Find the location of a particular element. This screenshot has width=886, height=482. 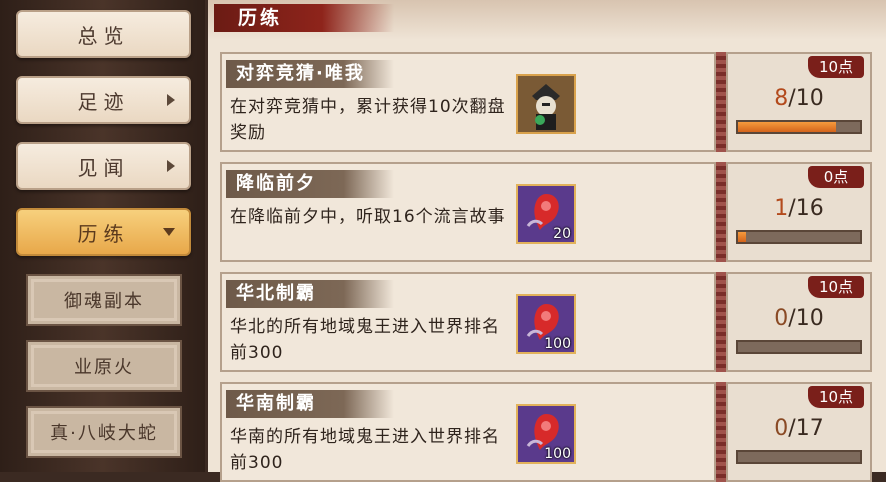

task-progress-panel: 10点 0/10 is located at coordinates (799, 322).